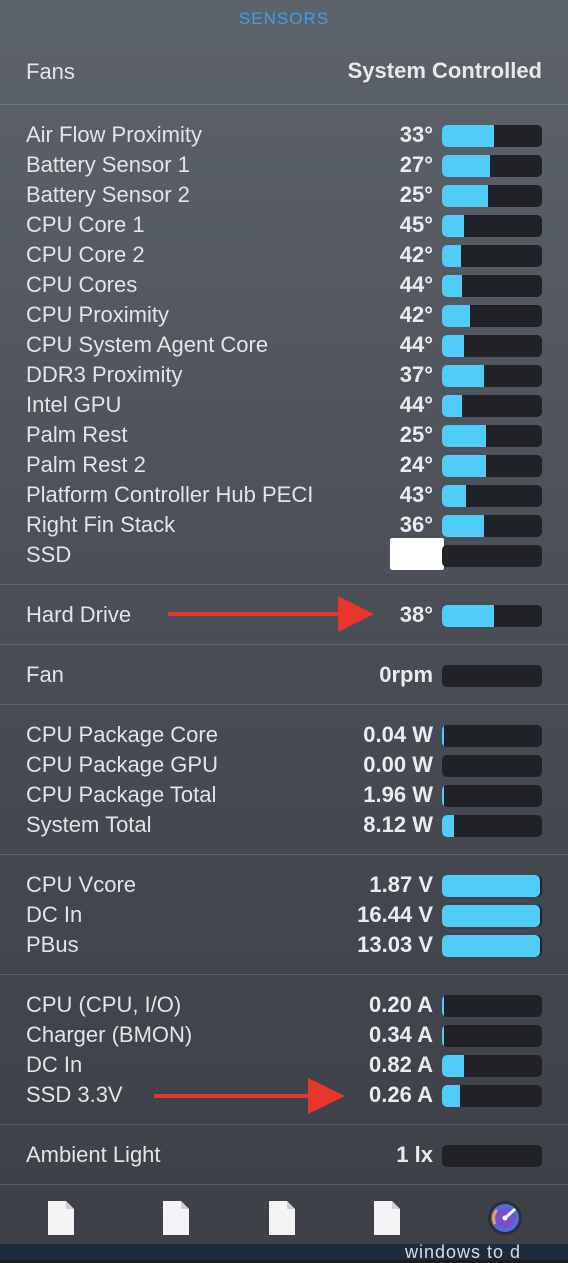 The image size is (568, 1263). I want to click on sensor-row: PBus 13.03 V, so click(284, 944).